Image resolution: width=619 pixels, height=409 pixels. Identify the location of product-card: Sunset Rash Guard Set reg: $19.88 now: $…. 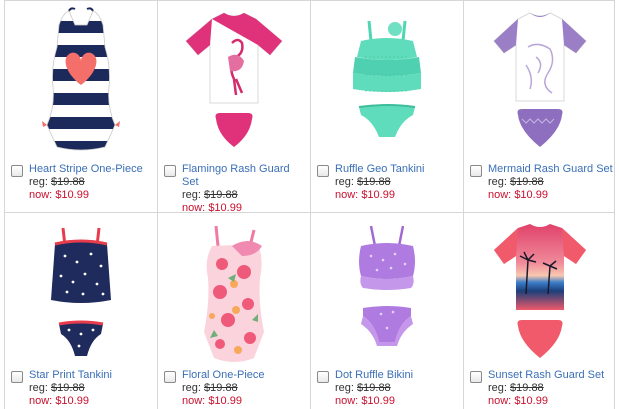
(540, 311).